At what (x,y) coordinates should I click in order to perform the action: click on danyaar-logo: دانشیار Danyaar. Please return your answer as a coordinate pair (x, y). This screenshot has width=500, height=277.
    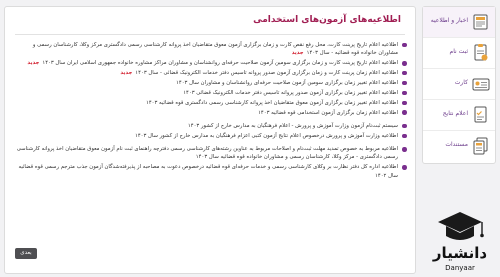
    Looking at the image, I should click on (459, 242).